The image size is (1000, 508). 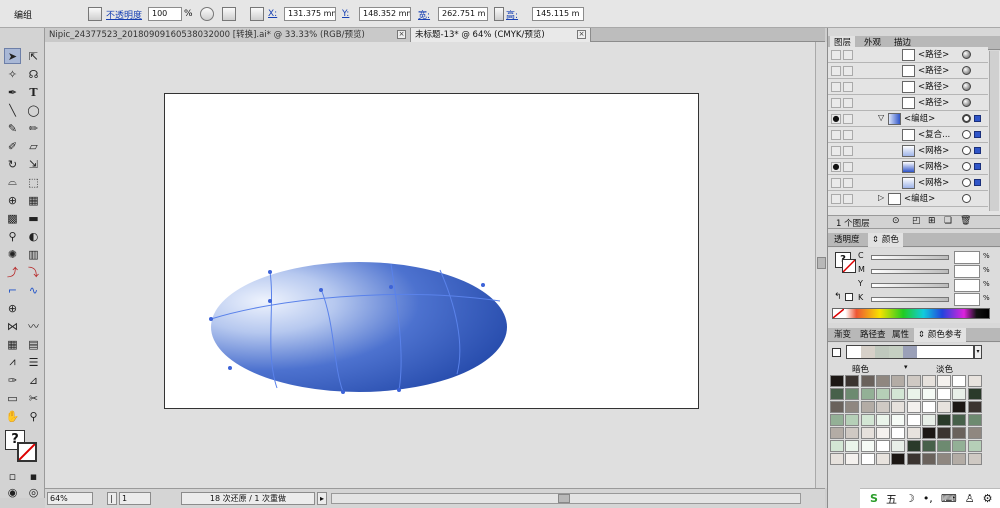 I want to click on blob-brush-tool-icon: ✐, so click(x=12, y=146).